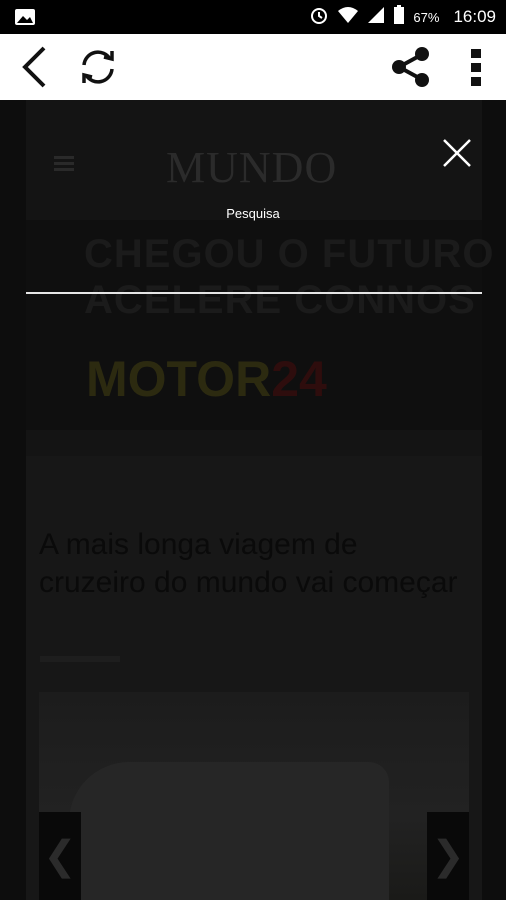  I want to click on status-right: 67% 16:09, so click(402, 17).